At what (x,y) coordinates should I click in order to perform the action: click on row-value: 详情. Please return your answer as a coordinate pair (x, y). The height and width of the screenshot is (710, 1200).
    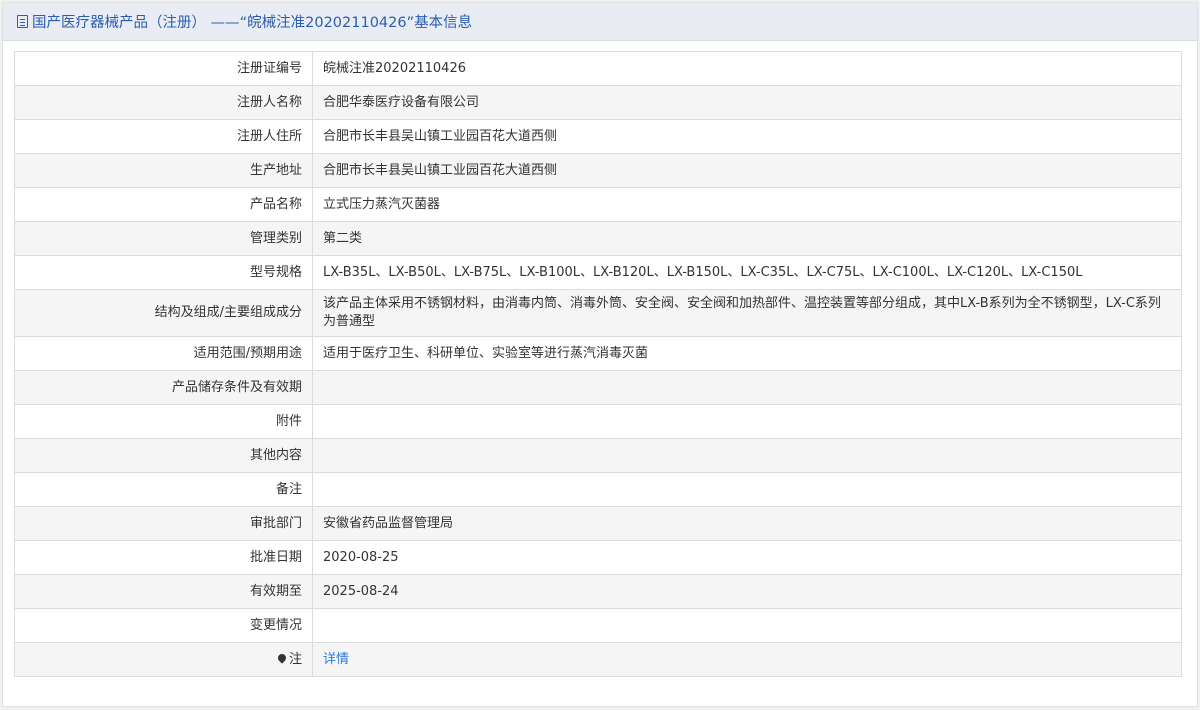
    Looking at the image, I should click on (747, 659).